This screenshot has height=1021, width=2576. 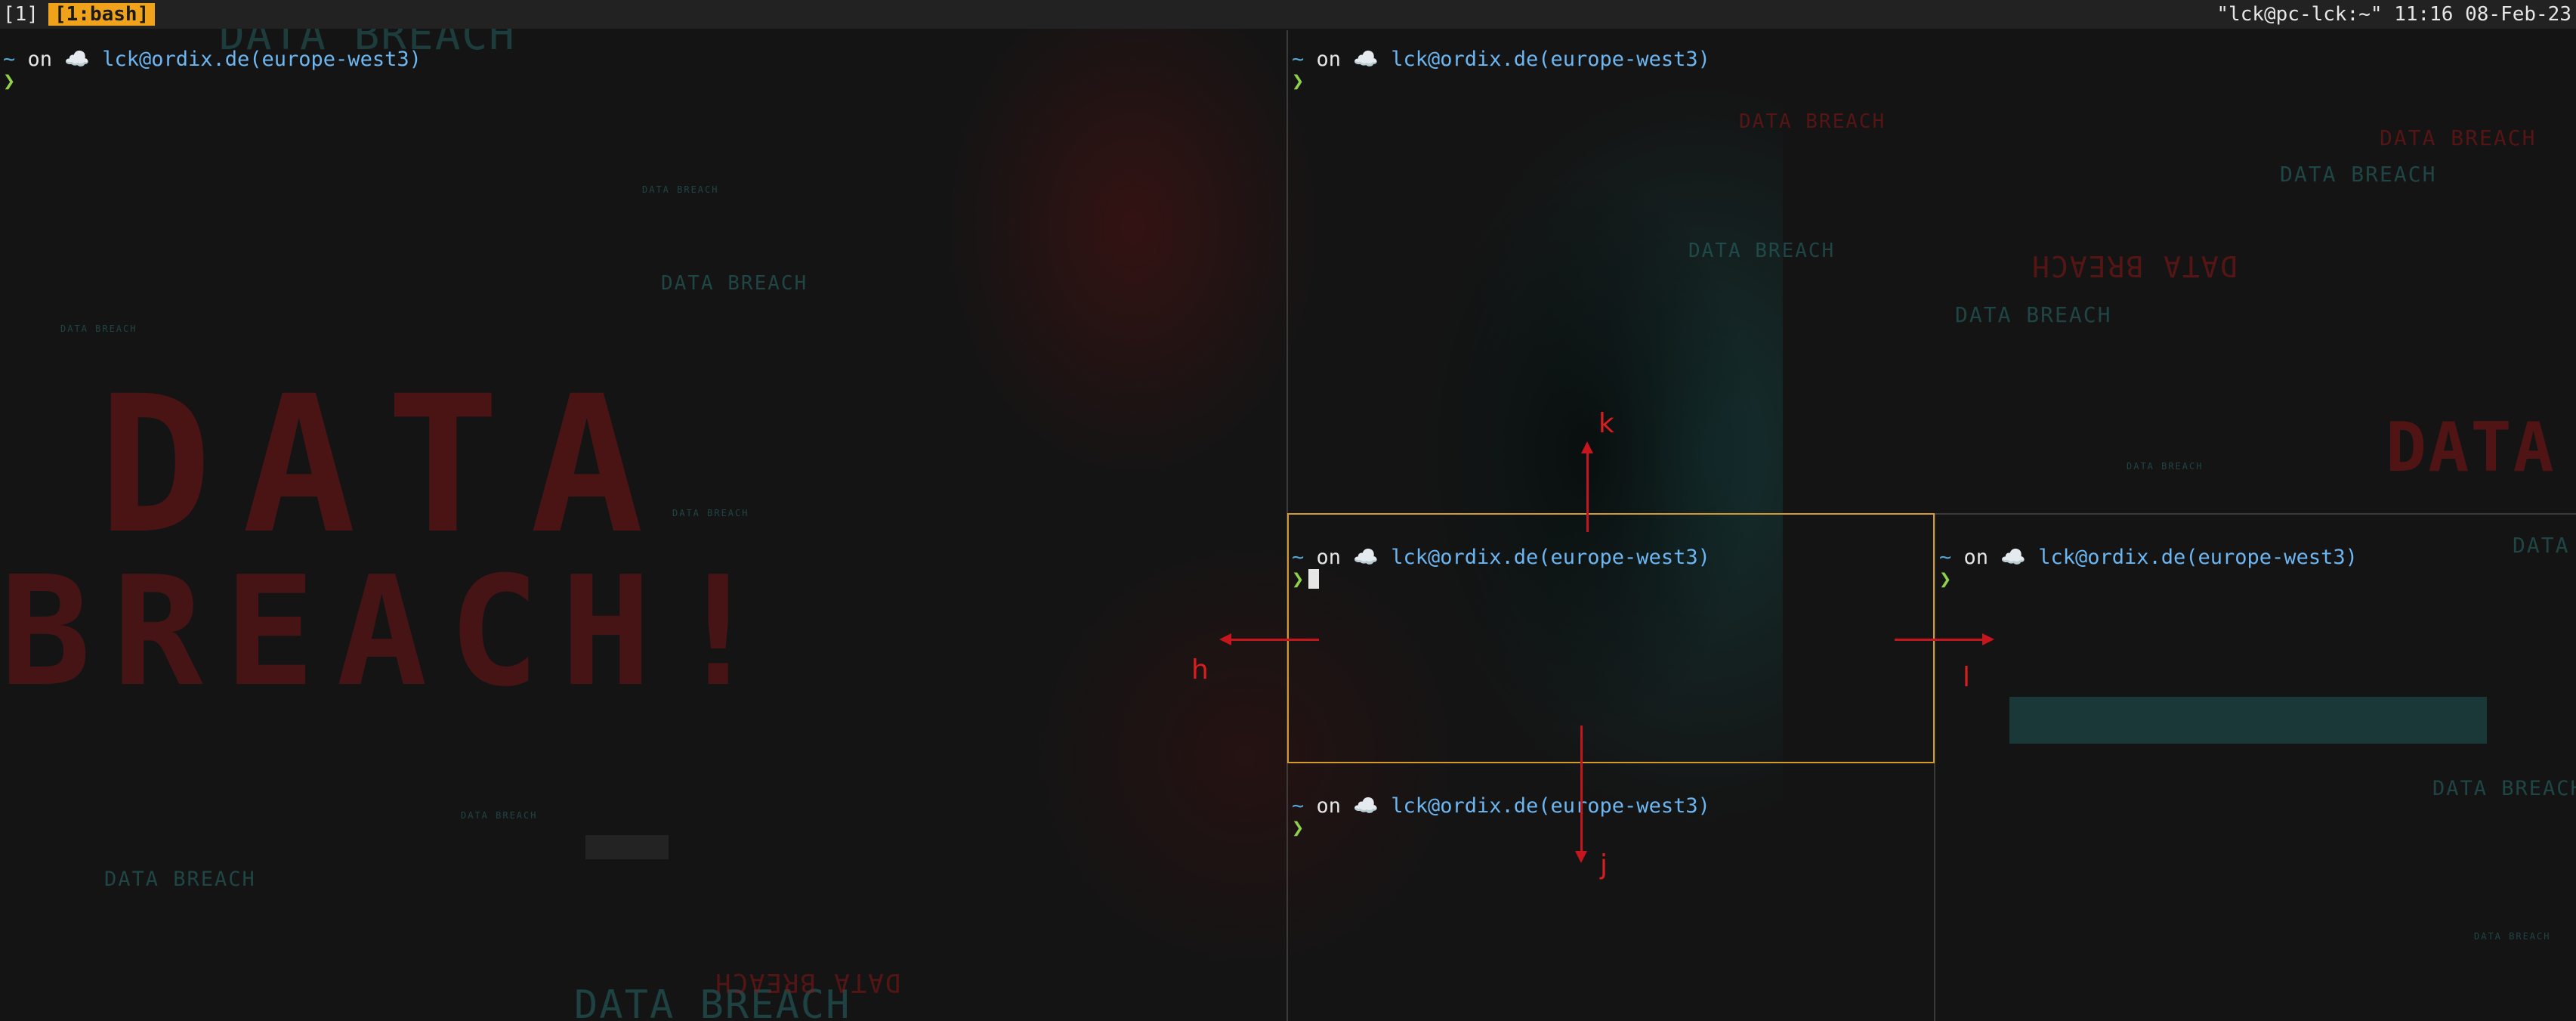 I want to click on arrow-left-icon, so click(x=1225, y=639).